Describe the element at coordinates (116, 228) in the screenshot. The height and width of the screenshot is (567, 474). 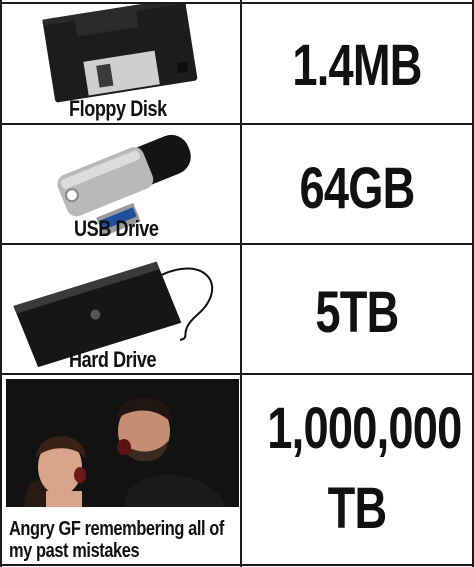
I see `usb-label: USB Drive` at that location.